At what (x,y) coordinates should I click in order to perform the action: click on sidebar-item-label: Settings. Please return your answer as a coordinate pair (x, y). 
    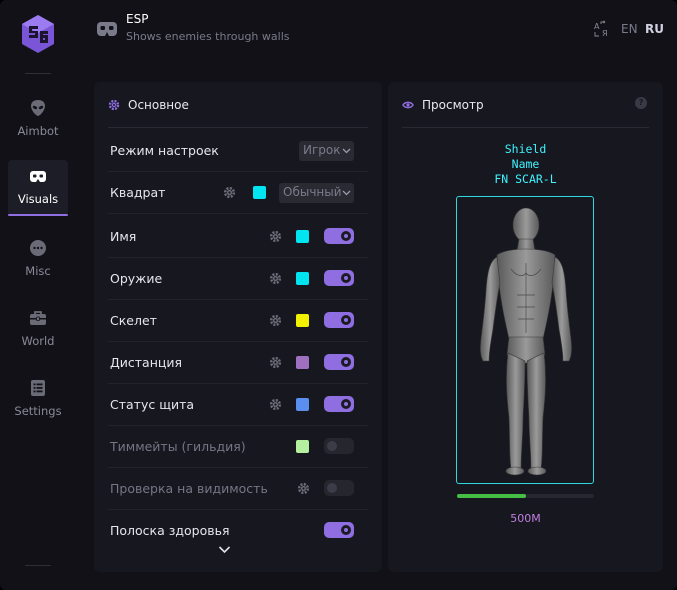
    Looking at the image, I should click on (38, 411).